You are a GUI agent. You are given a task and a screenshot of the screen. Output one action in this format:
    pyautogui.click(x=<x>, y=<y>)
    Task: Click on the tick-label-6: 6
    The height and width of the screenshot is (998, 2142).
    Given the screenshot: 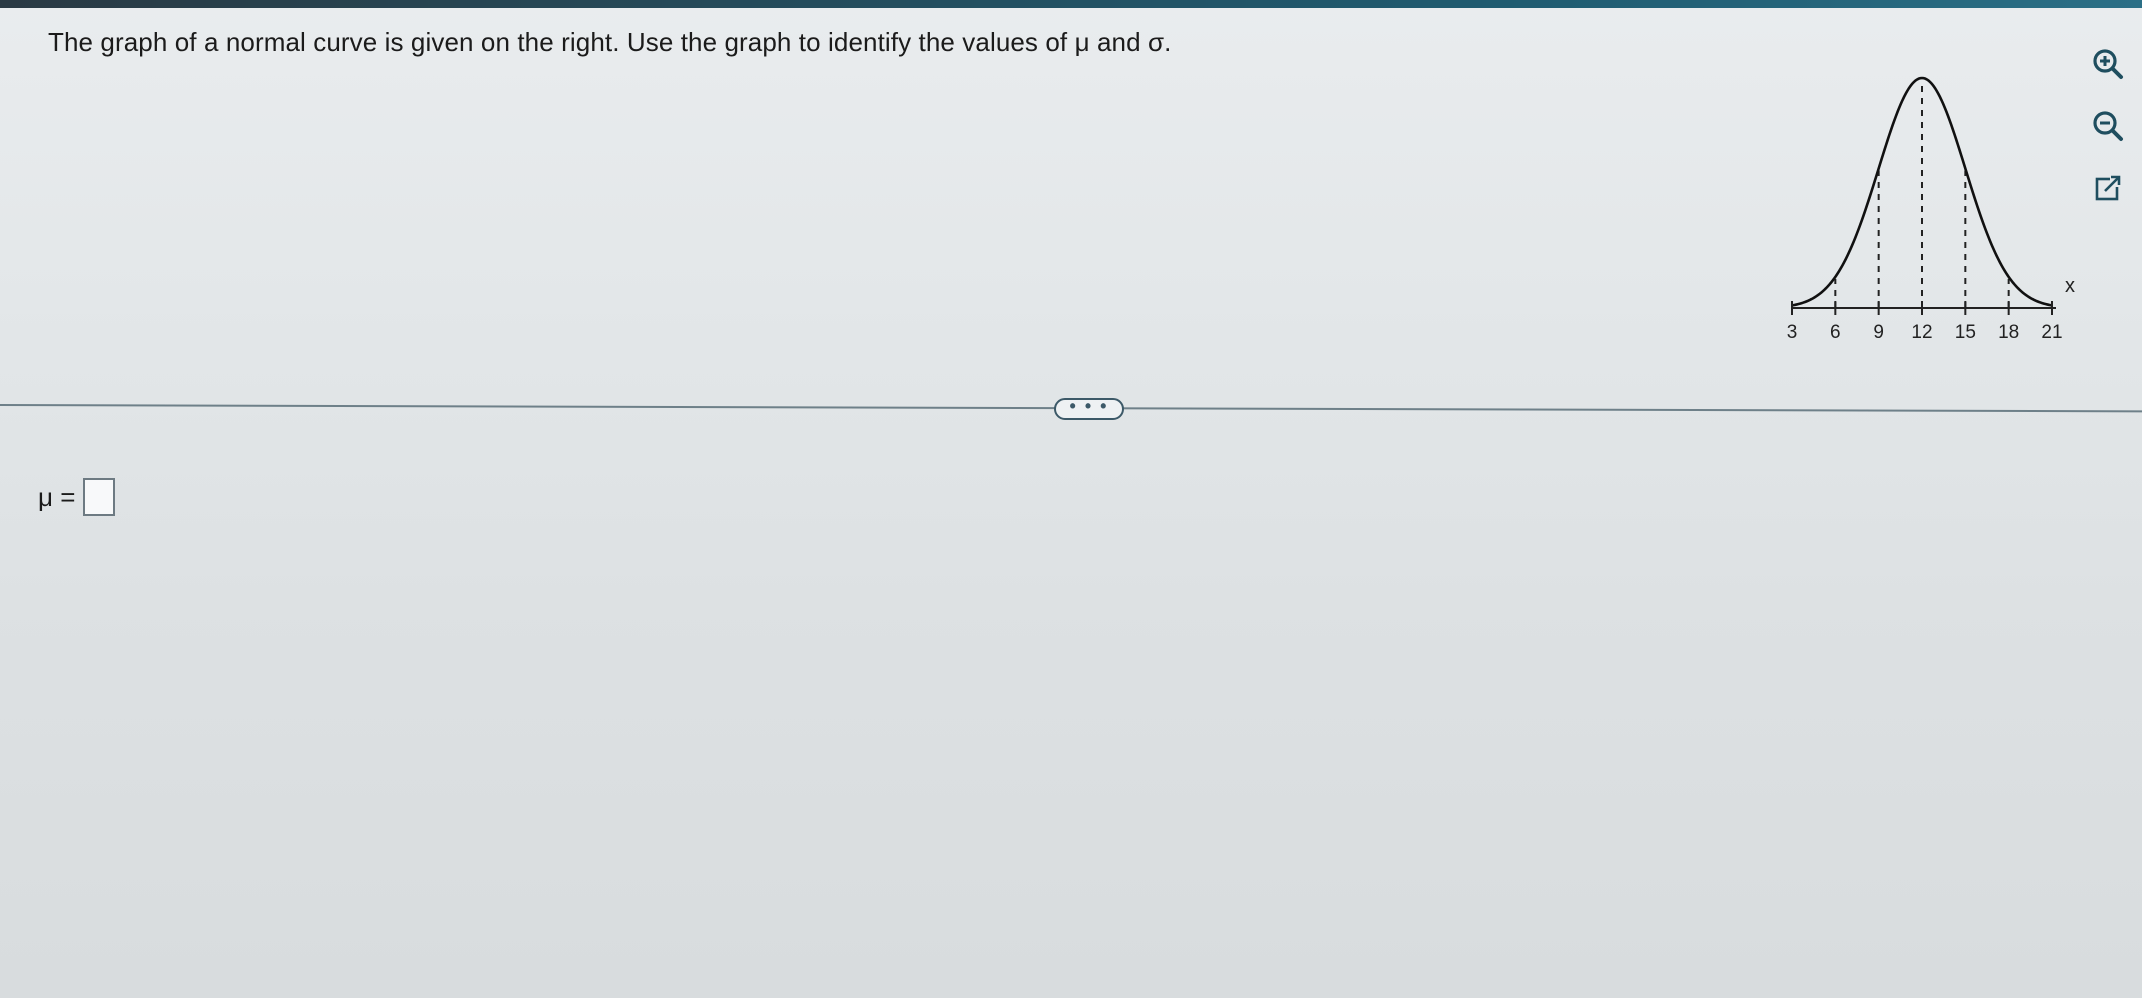 What is the action you would take?
    pyautogui.click(x=1835, y=332)
    